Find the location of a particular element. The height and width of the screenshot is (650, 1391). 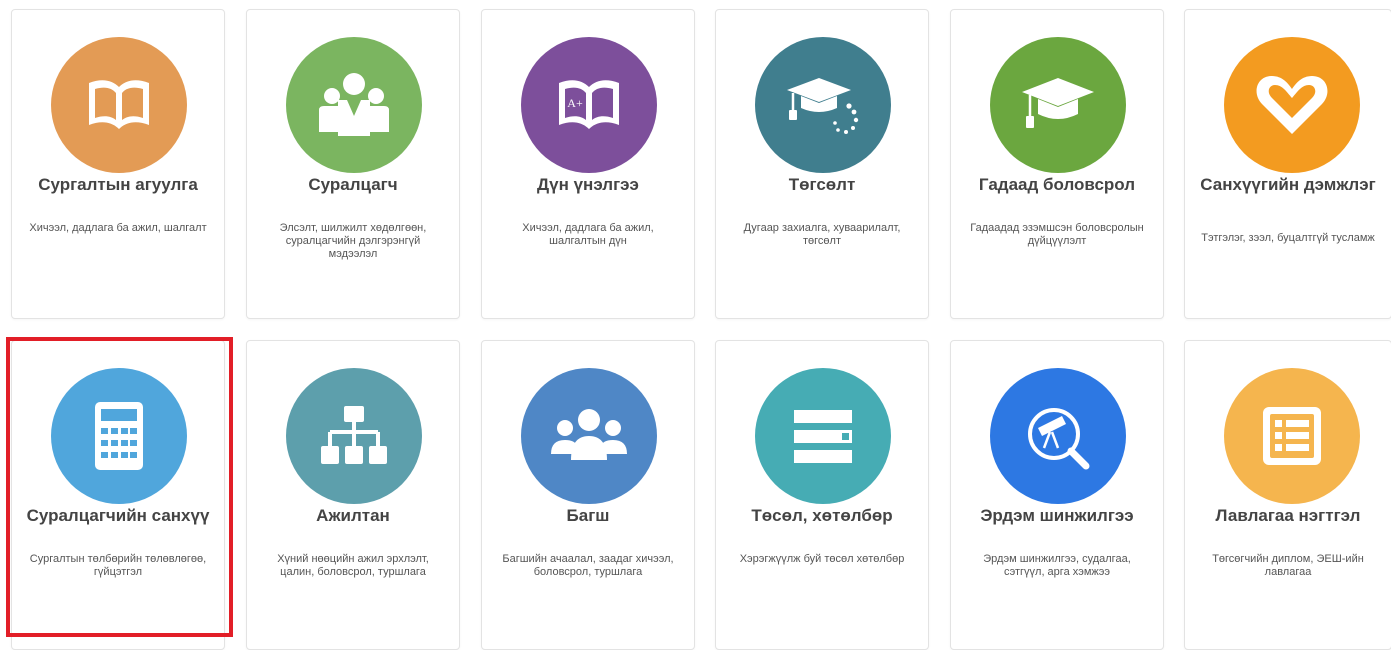

grade-mark: A+ is located at coordinates (575, 103).